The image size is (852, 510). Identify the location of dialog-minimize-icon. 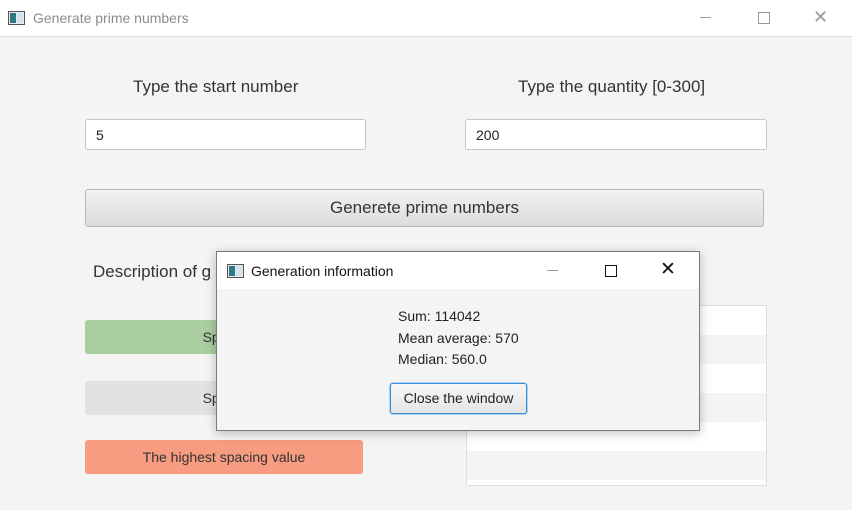
(552, 270).